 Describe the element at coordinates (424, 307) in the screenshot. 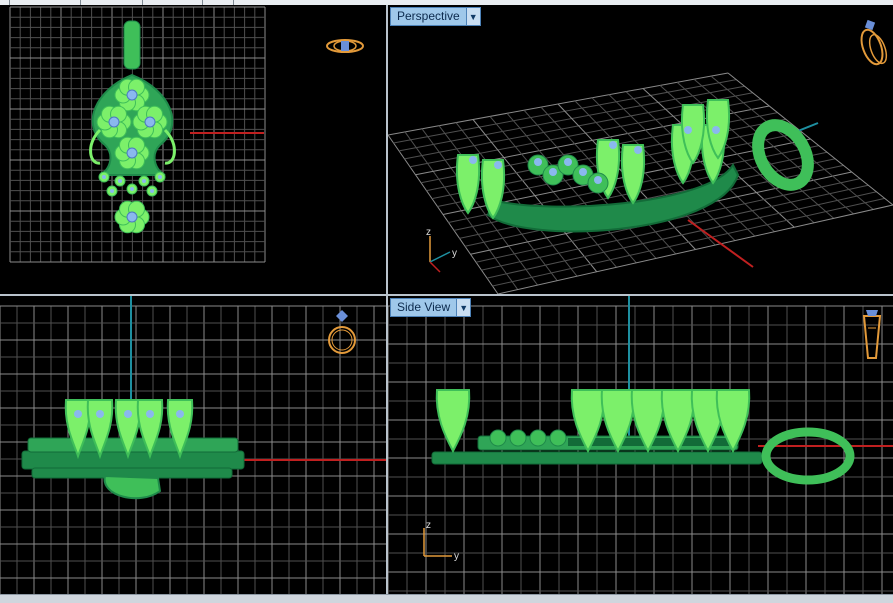

I see `view-label-text: Side View` at that location.